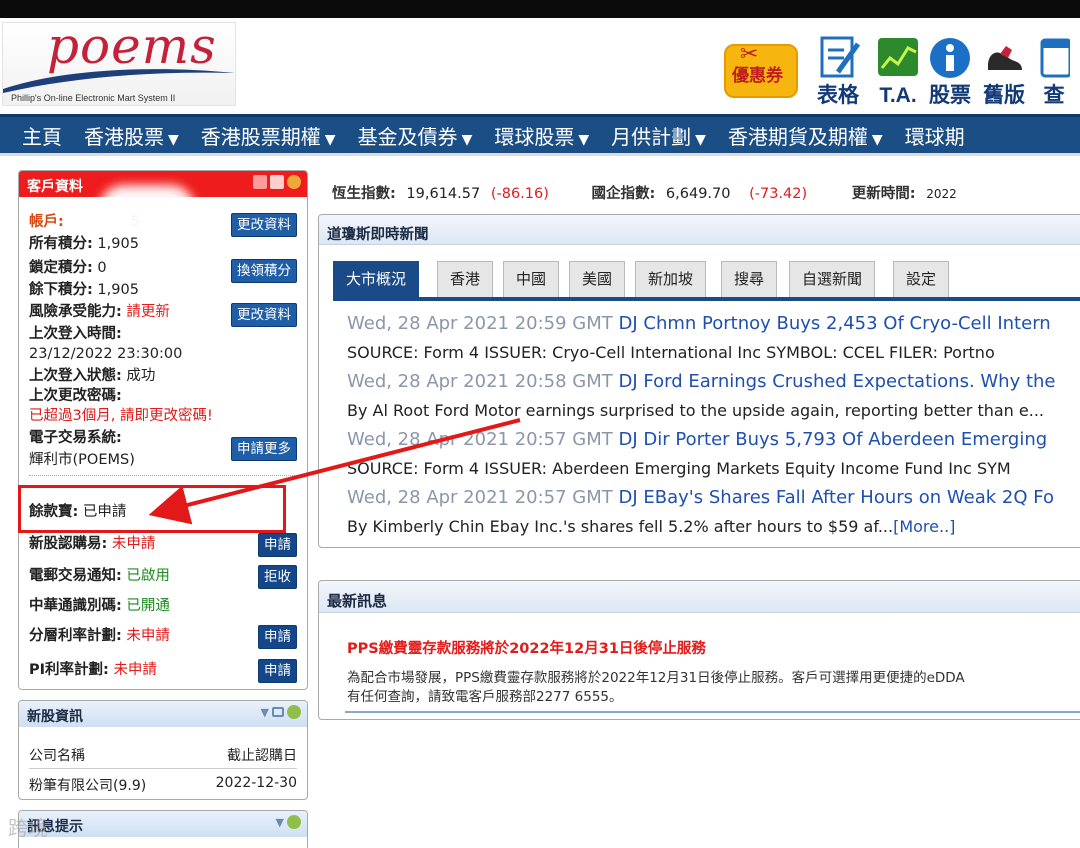  What do you see at coordinates (415, 135) in the screenshot?
I see `nav-funds-bonds: 基金及債券 ▼` at bounding box center [415, 135].